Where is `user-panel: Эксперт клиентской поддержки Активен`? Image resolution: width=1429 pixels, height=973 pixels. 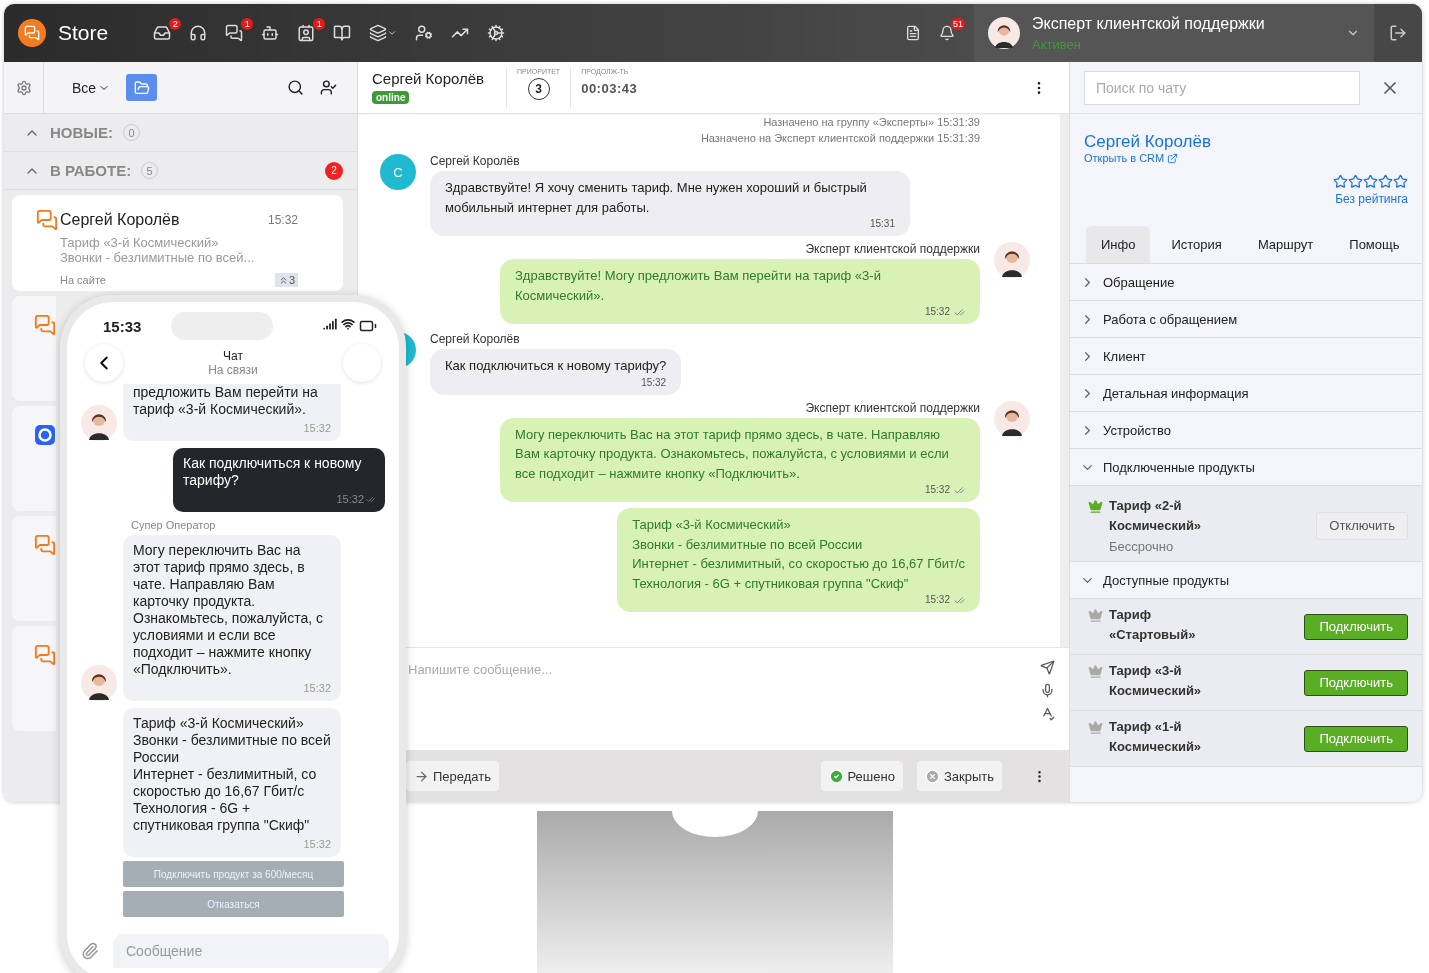 user-panel: Эксперт клиентской поддержки Активен is located at coordinates (1174, 33).